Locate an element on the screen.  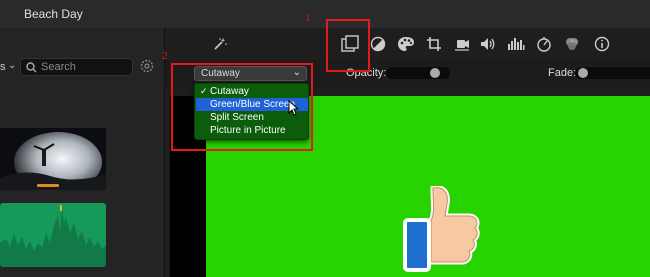
filters-icon is located at coordinates (572, 44).